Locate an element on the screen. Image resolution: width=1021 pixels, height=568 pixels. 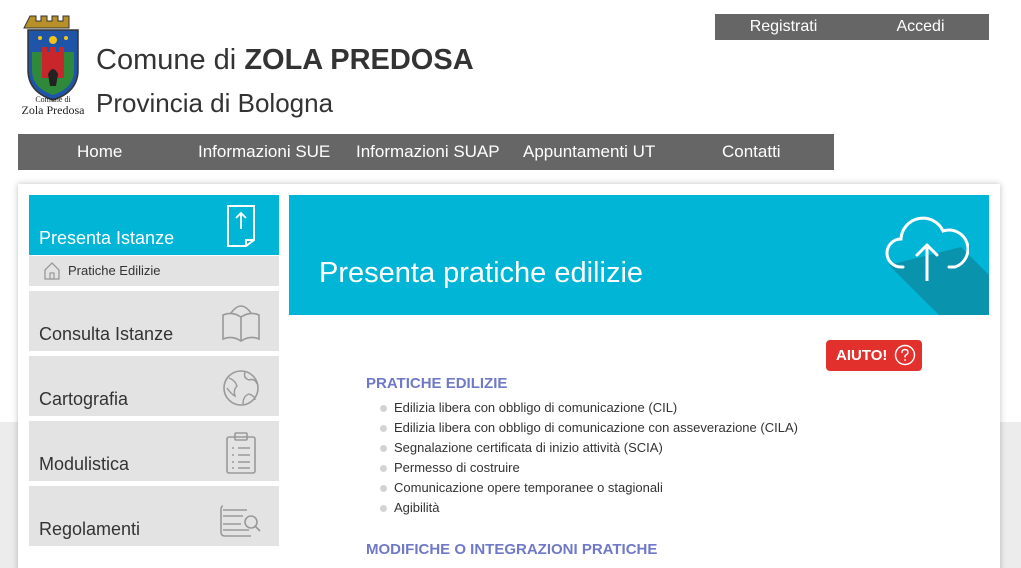
sidebar-subitem-label: Pratiche Edilizie is located at coordinates (114, 270).